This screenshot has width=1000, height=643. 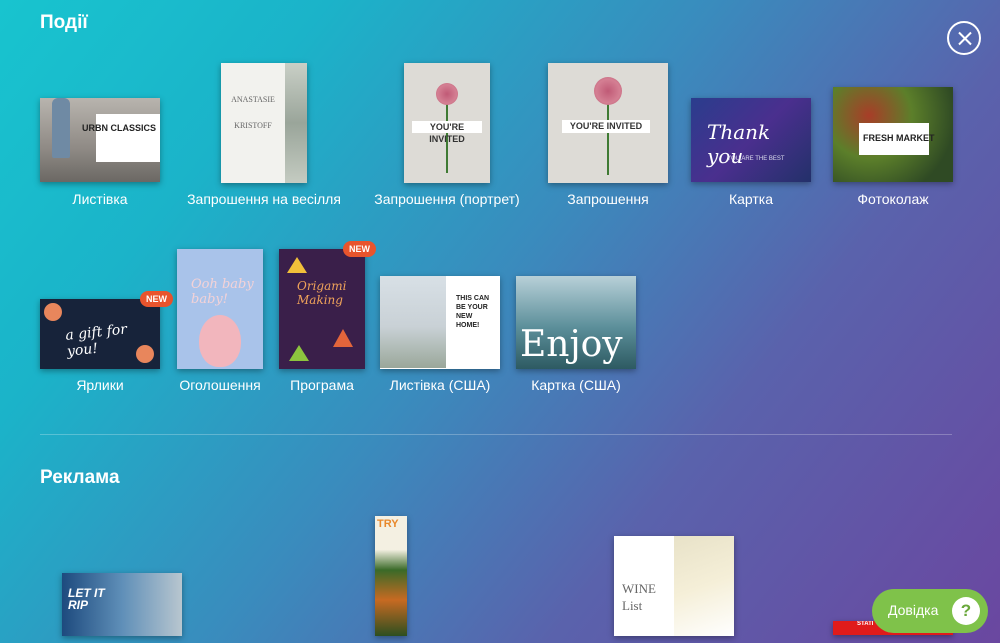 I want to click on section-title-ads: Реклама, so click(x=80, y=477).